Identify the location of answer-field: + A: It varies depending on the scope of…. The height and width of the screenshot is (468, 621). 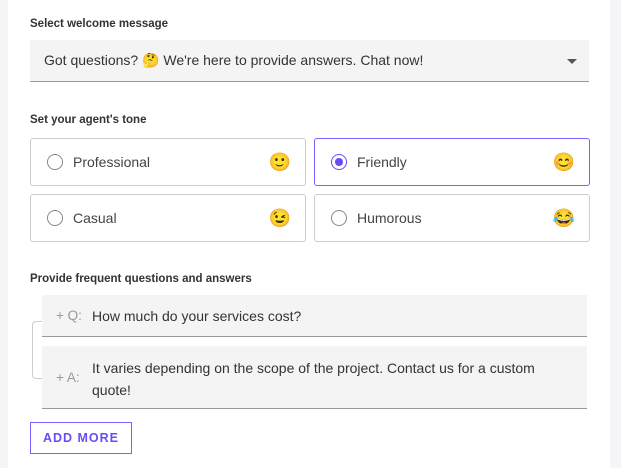
(314, 377).